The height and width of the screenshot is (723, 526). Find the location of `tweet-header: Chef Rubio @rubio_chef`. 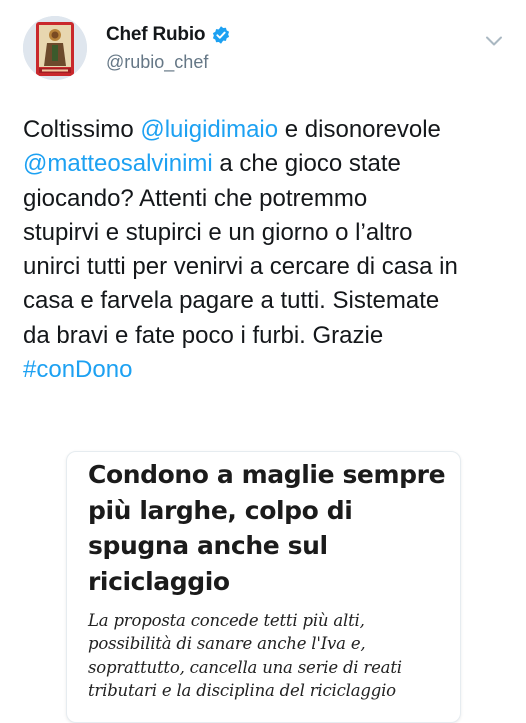

tweet-header: Chef Rubio @rubio_chef is located at coordinates (263, 50).